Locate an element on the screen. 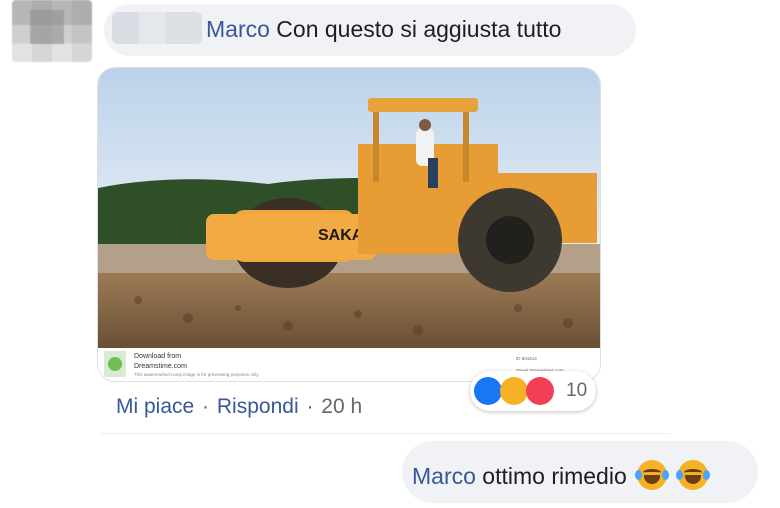  comment-body: Con questo si aggiusta tutto is located at coordinates (419, 29).